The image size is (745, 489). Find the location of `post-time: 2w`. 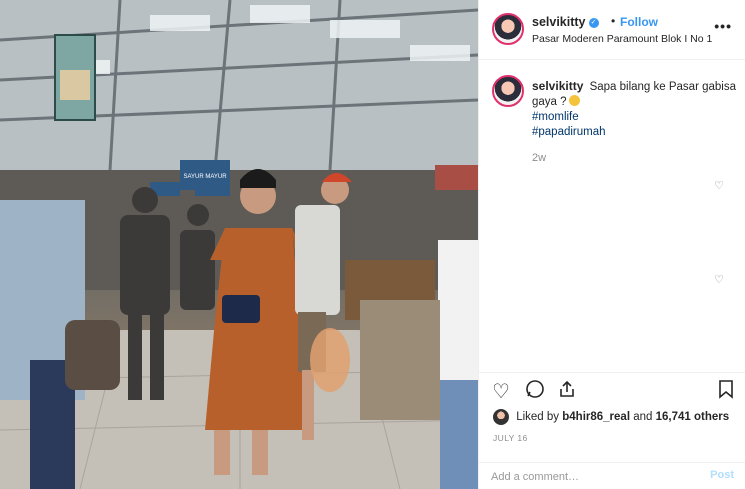

post-time: 2w is located at coordinates (539, 158).